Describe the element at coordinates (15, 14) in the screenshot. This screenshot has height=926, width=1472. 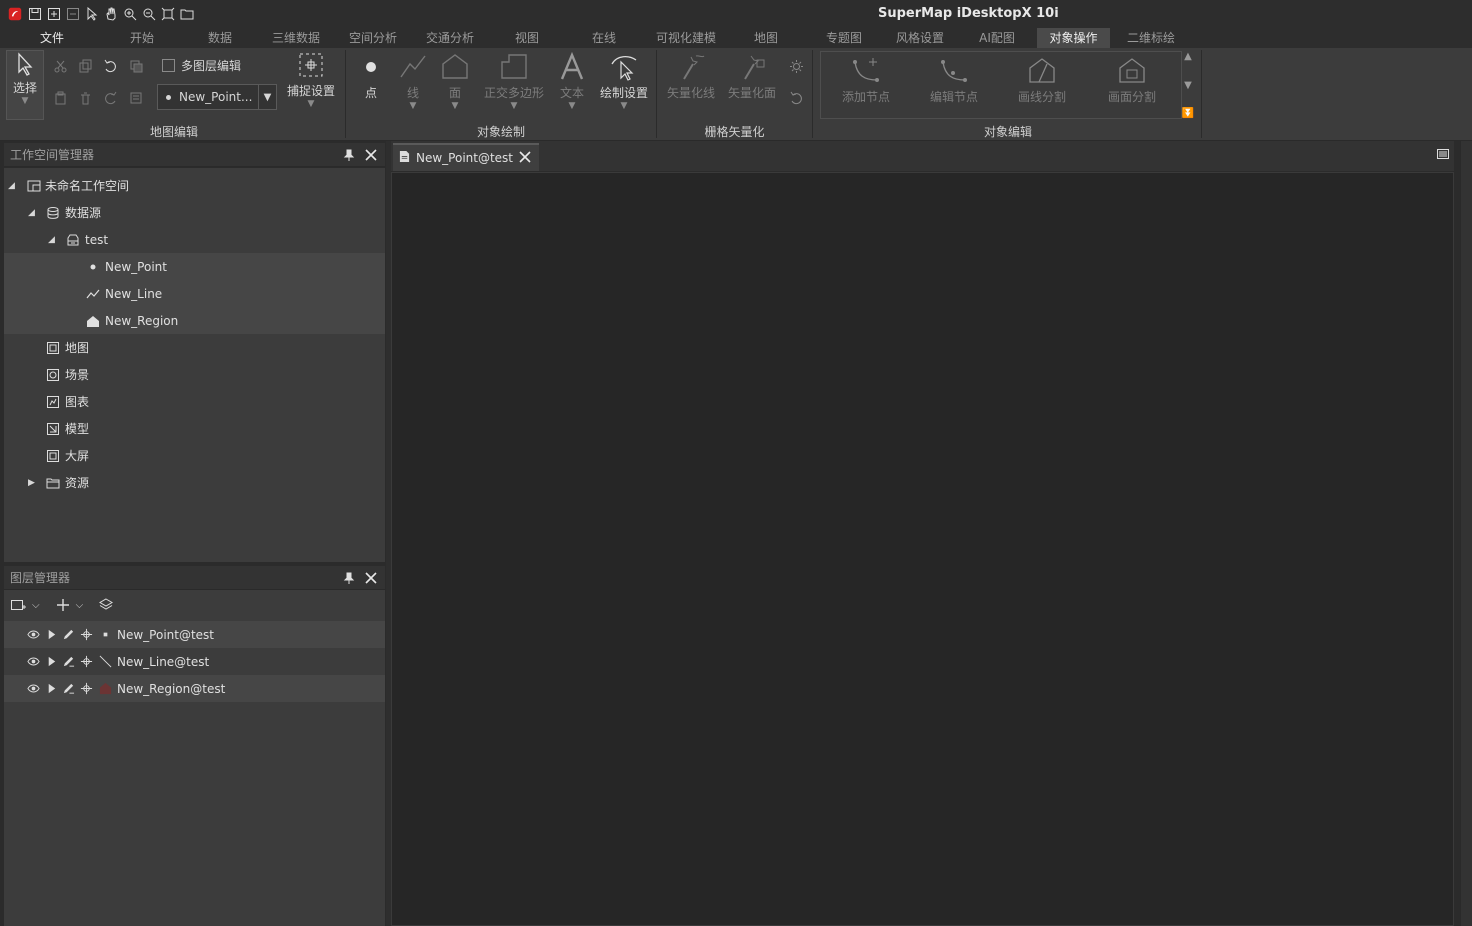
I see `app-logo-icon` at that location.